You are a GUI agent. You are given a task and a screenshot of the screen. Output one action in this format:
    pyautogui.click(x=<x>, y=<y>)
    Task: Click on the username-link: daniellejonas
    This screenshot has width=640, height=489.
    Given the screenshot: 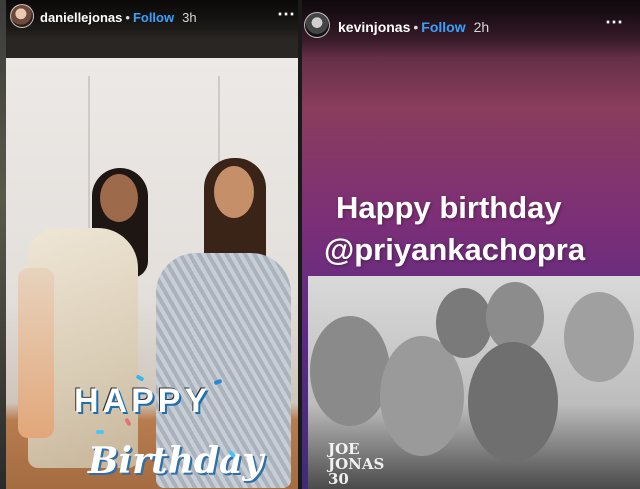 What is the action you would take?
    pyautogui.click(x=81, y=17)
    